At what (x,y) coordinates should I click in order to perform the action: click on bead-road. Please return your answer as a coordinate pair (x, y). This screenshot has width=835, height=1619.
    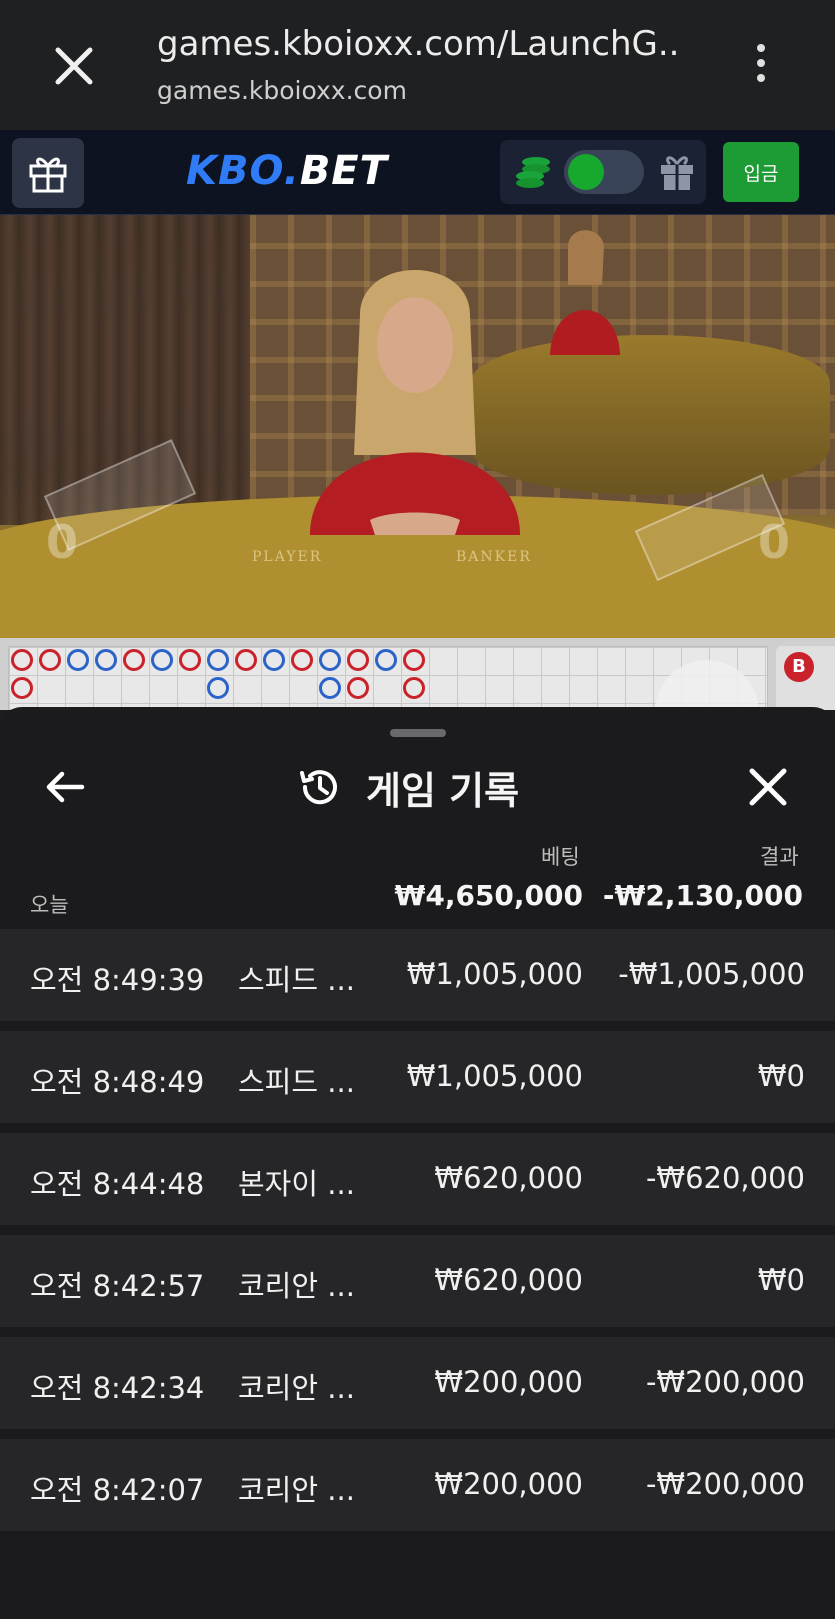
    Looking at the image, I should click on (388, 678).